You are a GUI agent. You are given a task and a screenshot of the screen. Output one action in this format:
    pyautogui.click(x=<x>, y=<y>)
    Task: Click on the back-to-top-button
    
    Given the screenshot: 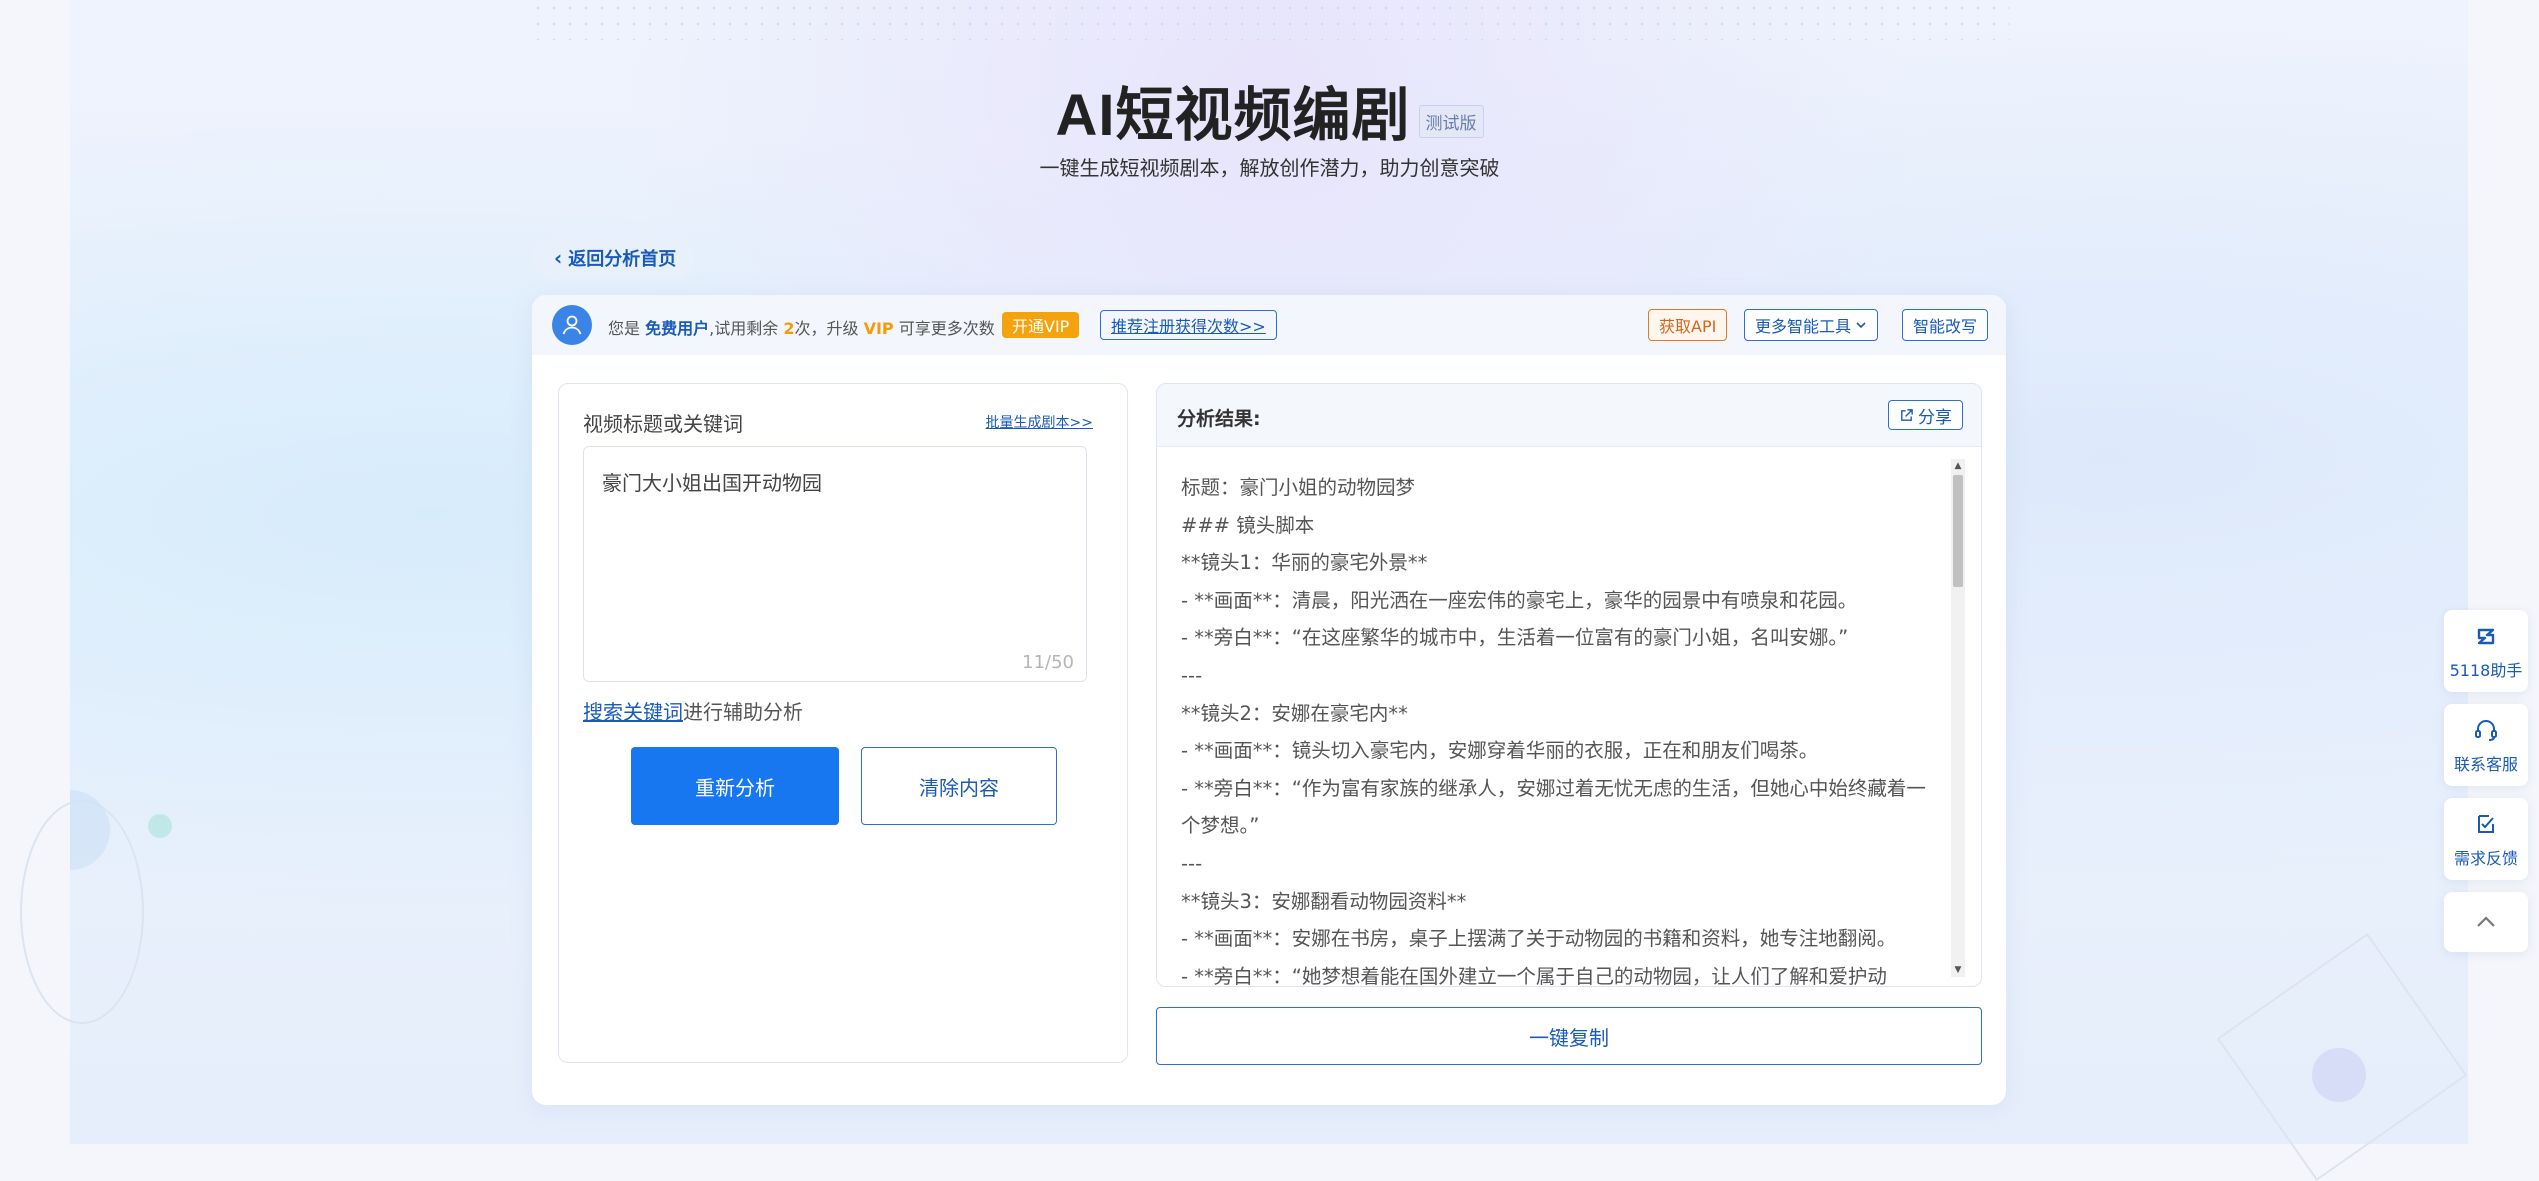 What is the action you would take?
    pyautogui.click(x=2486, y=922)
    